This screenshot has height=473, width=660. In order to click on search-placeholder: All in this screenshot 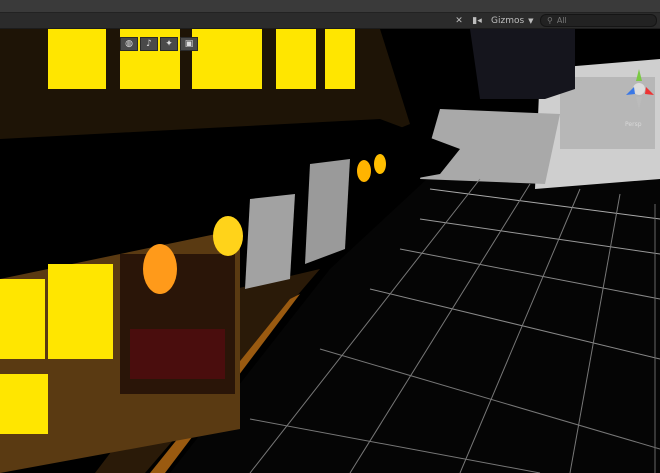, I will do `click(561, 20)`.